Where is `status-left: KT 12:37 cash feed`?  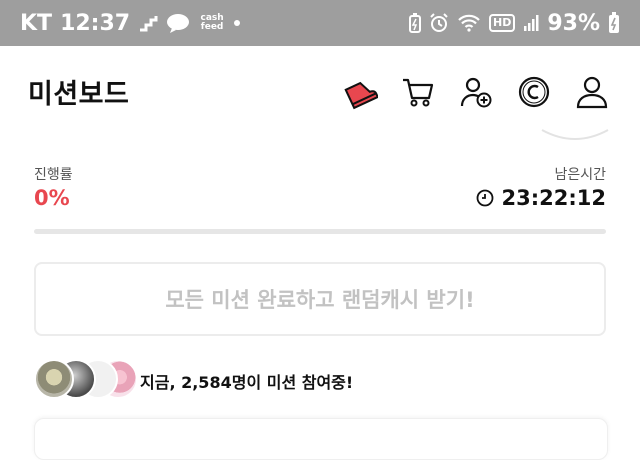 status-left: KT 12:37 cash feed is located at coordinates (130, 23).